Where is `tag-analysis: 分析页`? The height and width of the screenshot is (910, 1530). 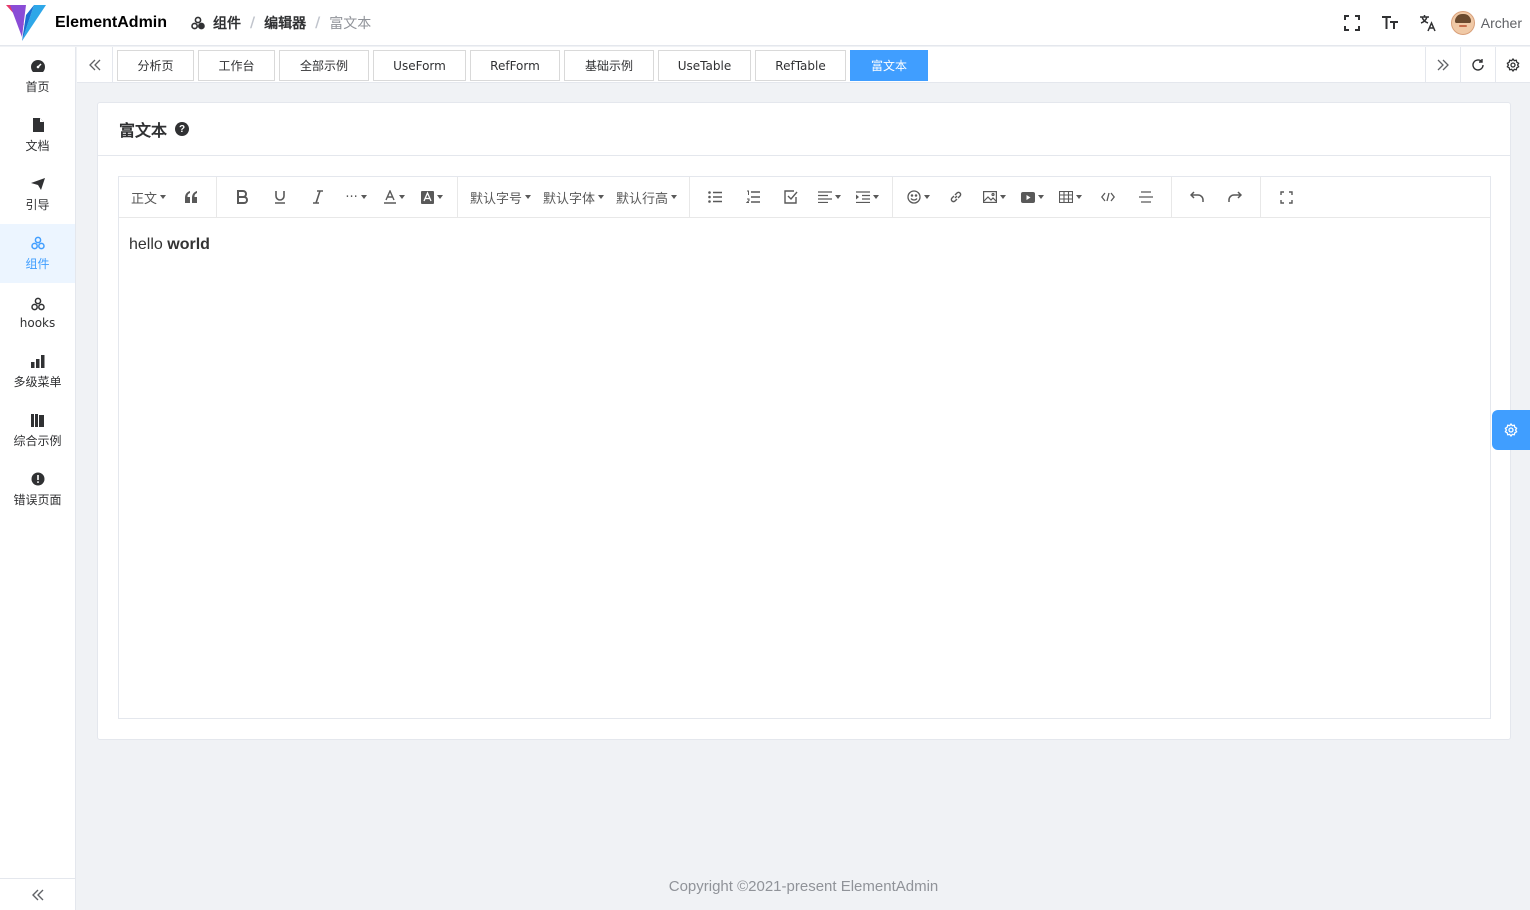
tag-analysis: 分析页 is located at coordinates (155, 65).